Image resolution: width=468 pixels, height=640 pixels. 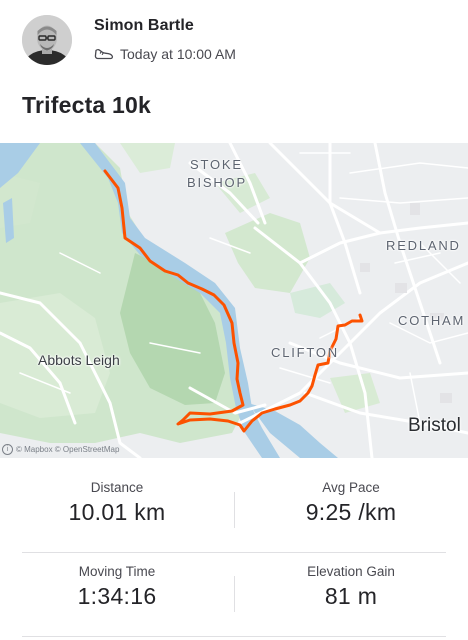 What do you see at coordinates (217, 182) in the screenshot?
I see `map-label-bishop: BISHOP` at bounding box center [217, 182].